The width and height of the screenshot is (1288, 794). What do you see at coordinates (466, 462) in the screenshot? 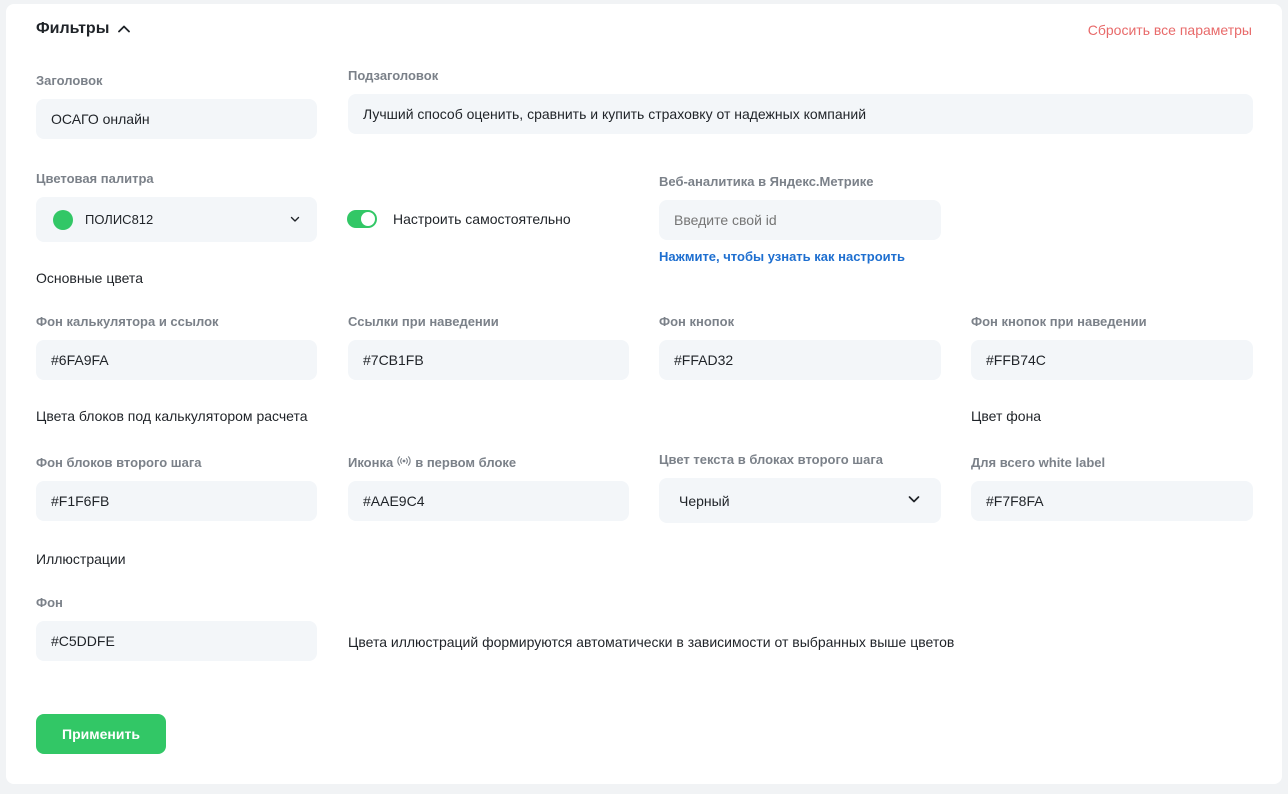
I see `icon-label-text-after: в первом блоке` at bounding box center [466, 462].